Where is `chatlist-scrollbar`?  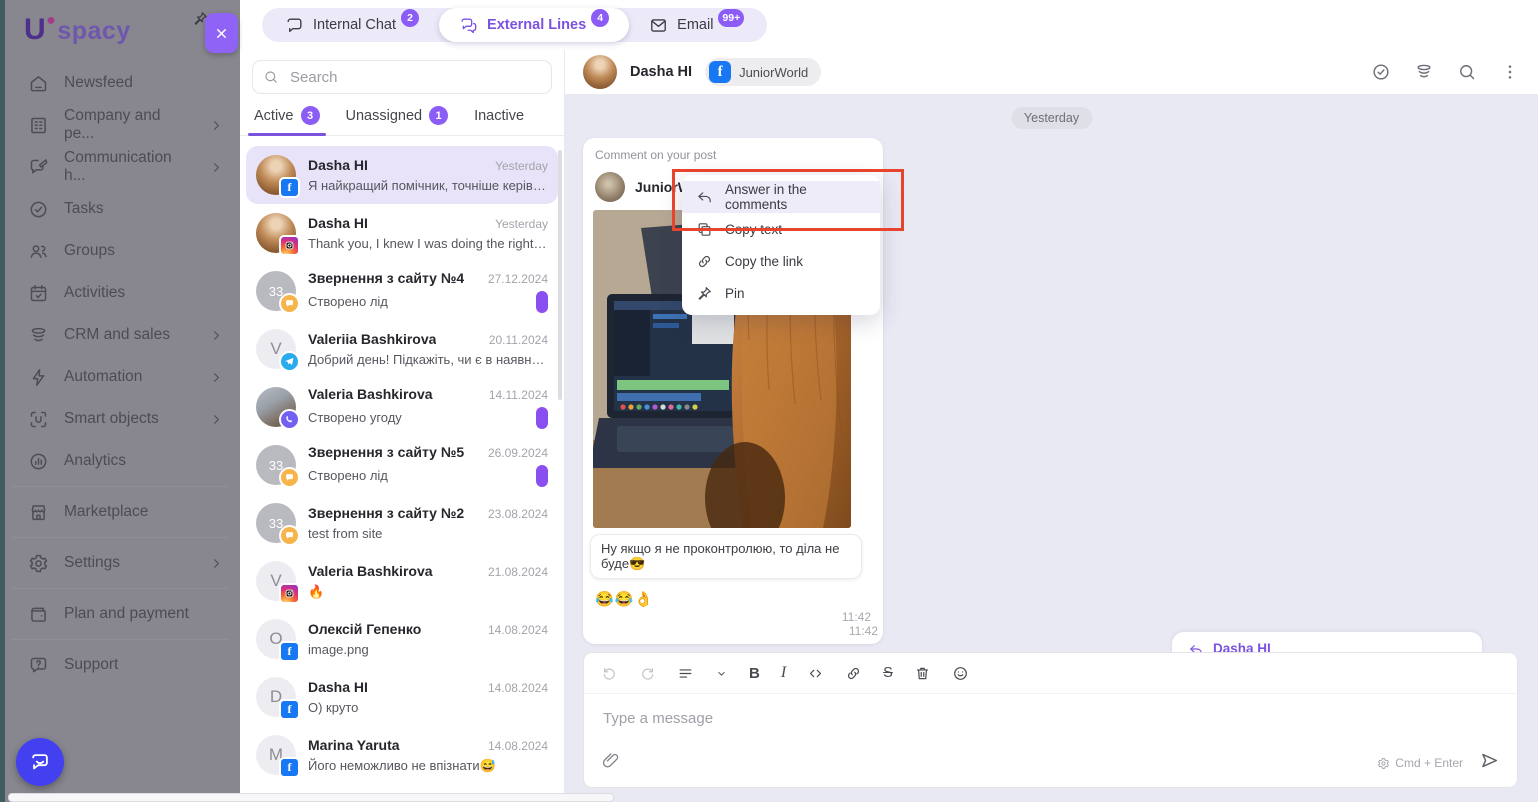
chatlist-scrollbar is located at coordinates (560, 275).